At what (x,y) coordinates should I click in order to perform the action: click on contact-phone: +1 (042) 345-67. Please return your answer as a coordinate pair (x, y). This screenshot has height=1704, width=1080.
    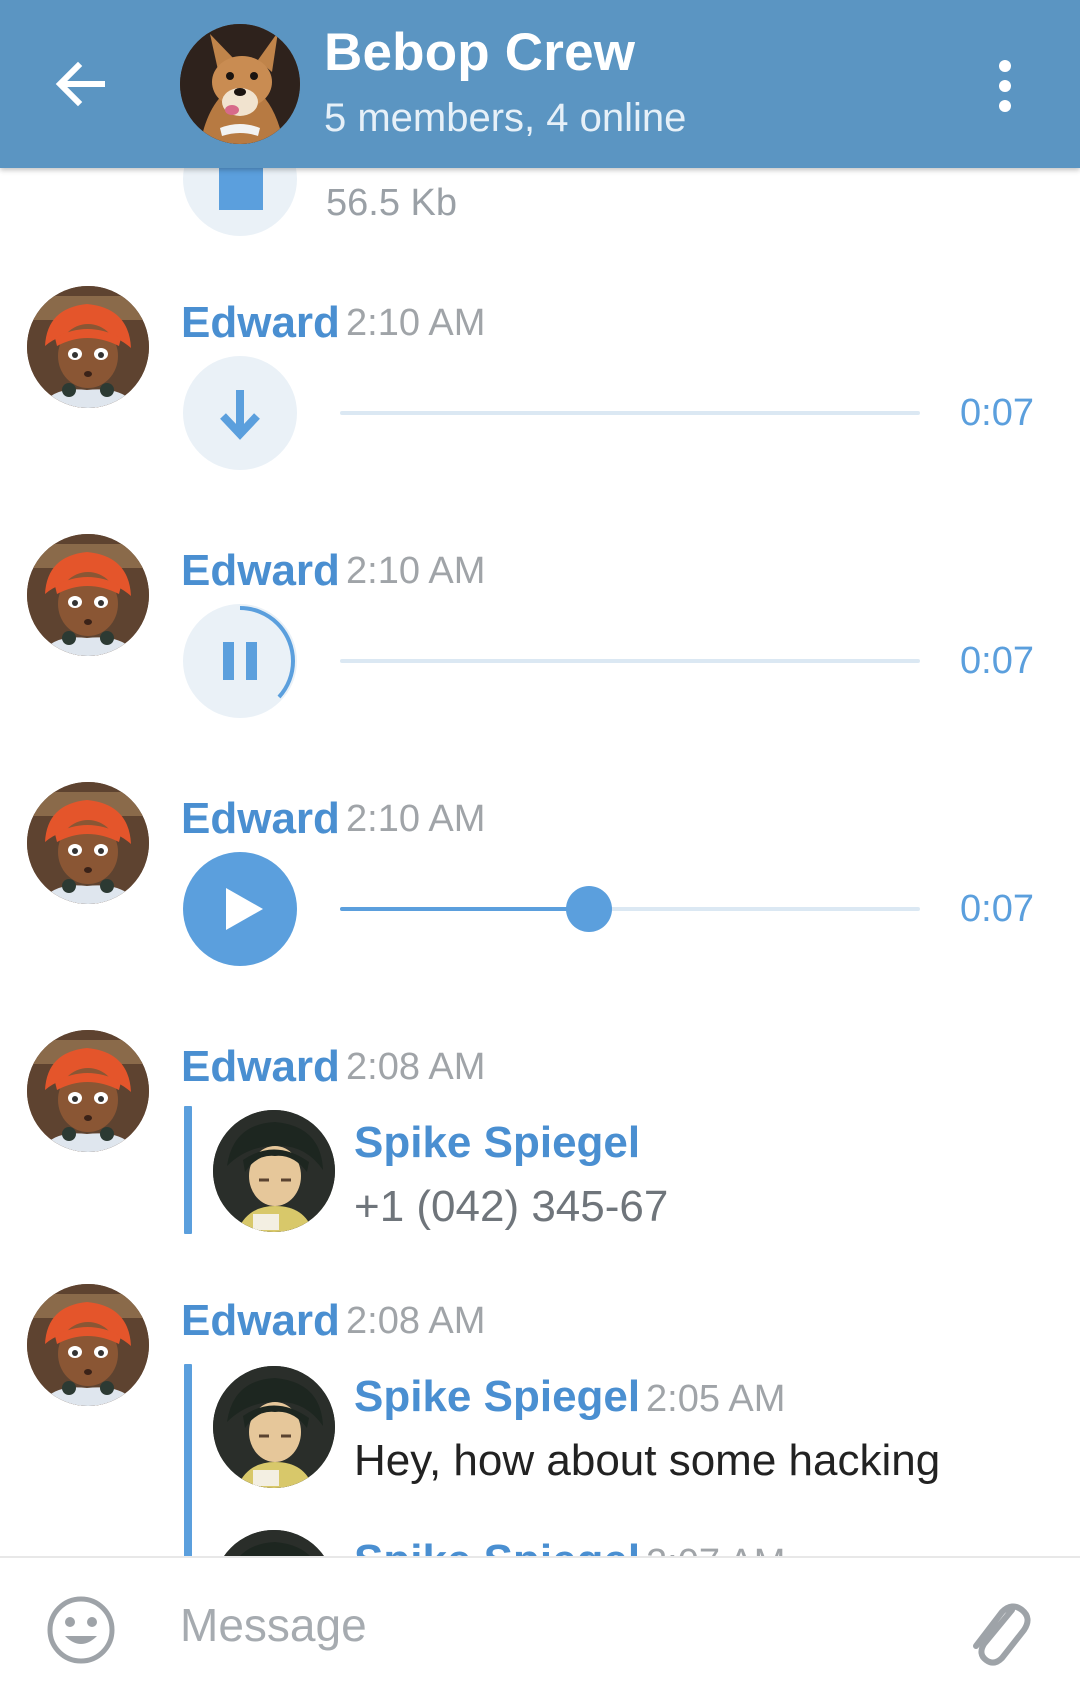
    Looking at the image, I should click on (511, 1207).